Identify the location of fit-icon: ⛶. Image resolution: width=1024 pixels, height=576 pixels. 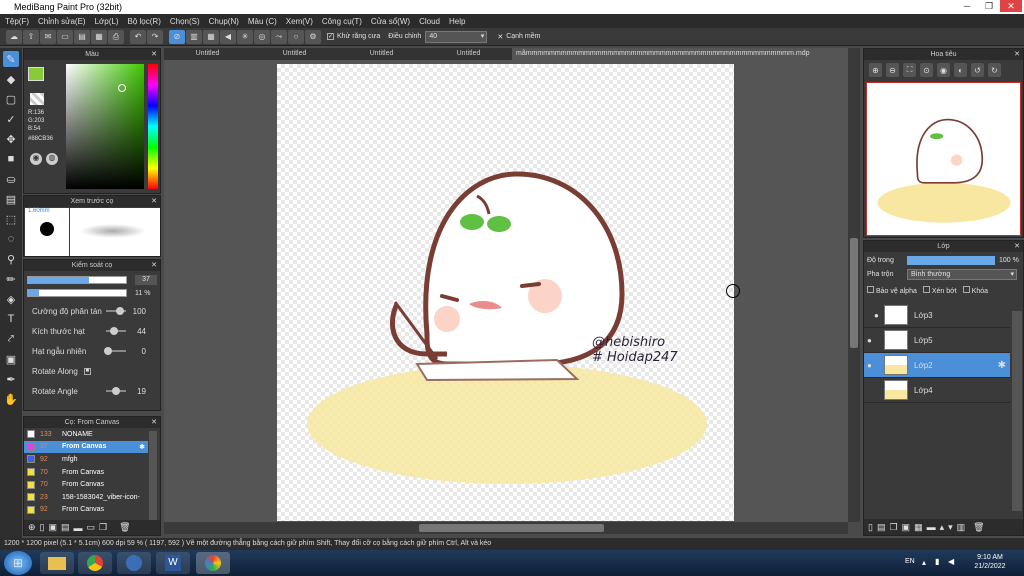
(909, 70).